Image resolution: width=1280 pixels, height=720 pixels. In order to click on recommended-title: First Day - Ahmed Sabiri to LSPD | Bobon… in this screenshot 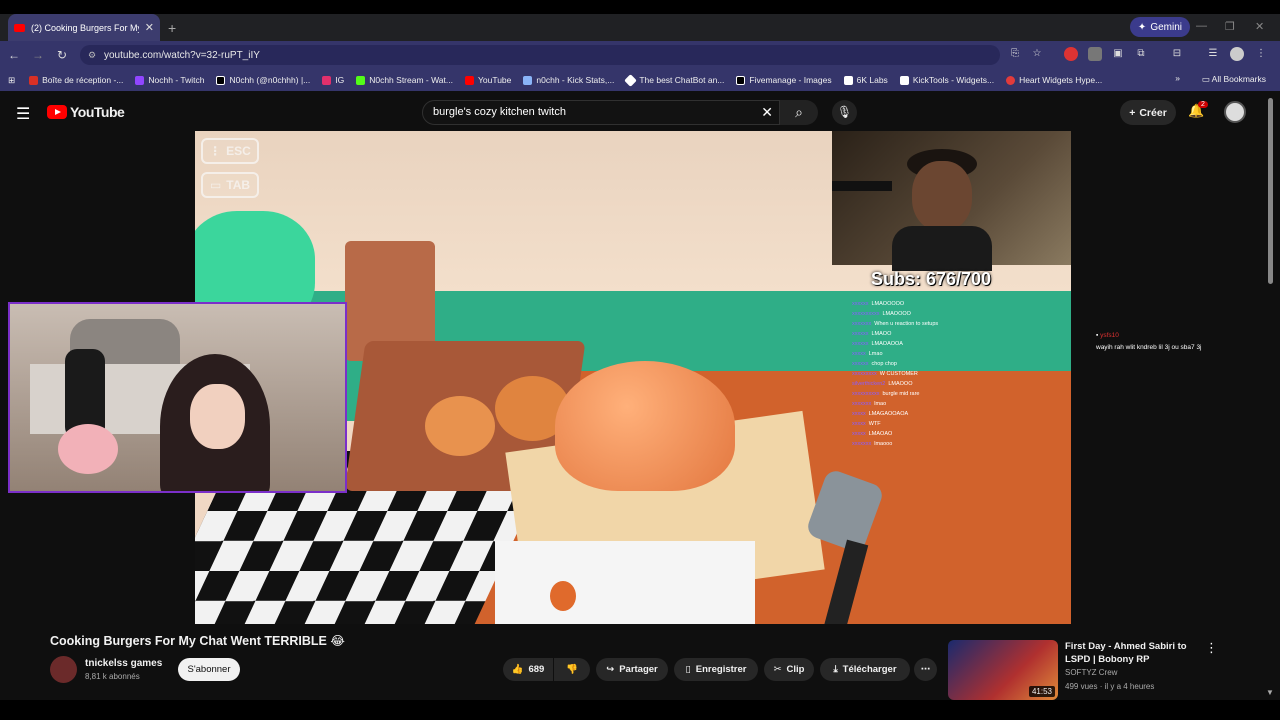, I will do `click(1135, 653)`.